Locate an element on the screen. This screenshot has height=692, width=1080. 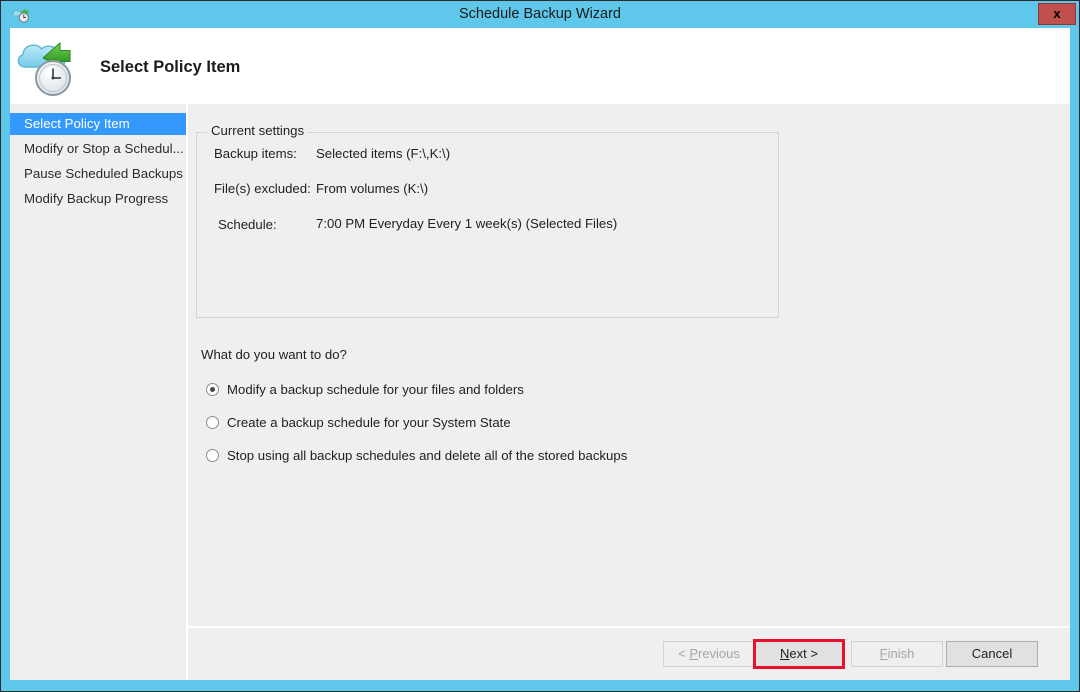
window-title: Schedule Backup Wizard is located at coordinates (540, 14).